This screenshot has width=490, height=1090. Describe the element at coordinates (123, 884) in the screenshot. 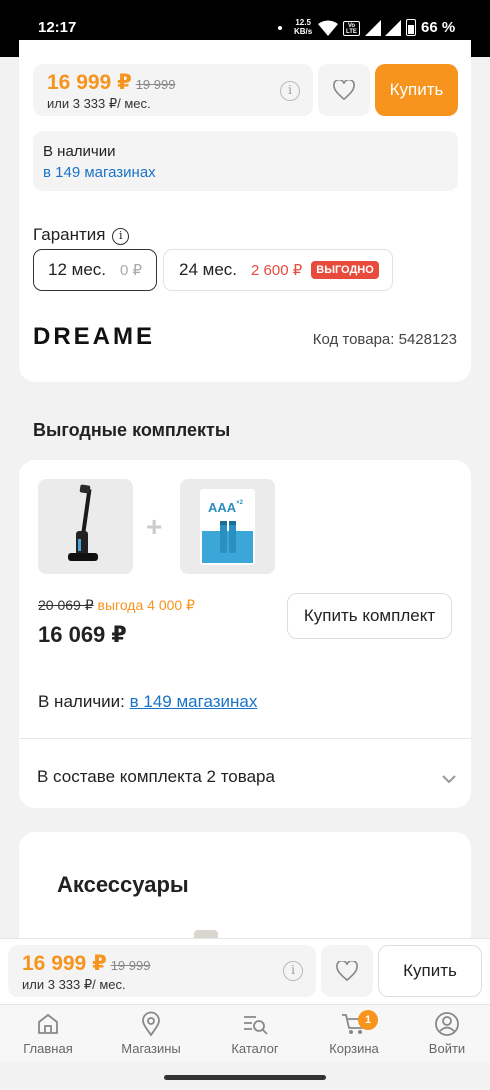

I see `accessories-title: Аксессуары` at that location.